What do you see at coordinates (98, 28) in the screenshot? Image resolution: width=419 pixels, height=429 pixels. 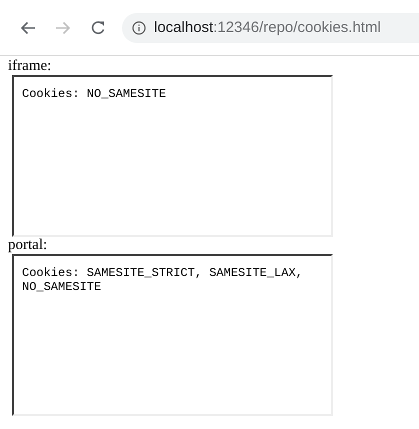 I see `reload-icon` at bounding box center [98, 28].